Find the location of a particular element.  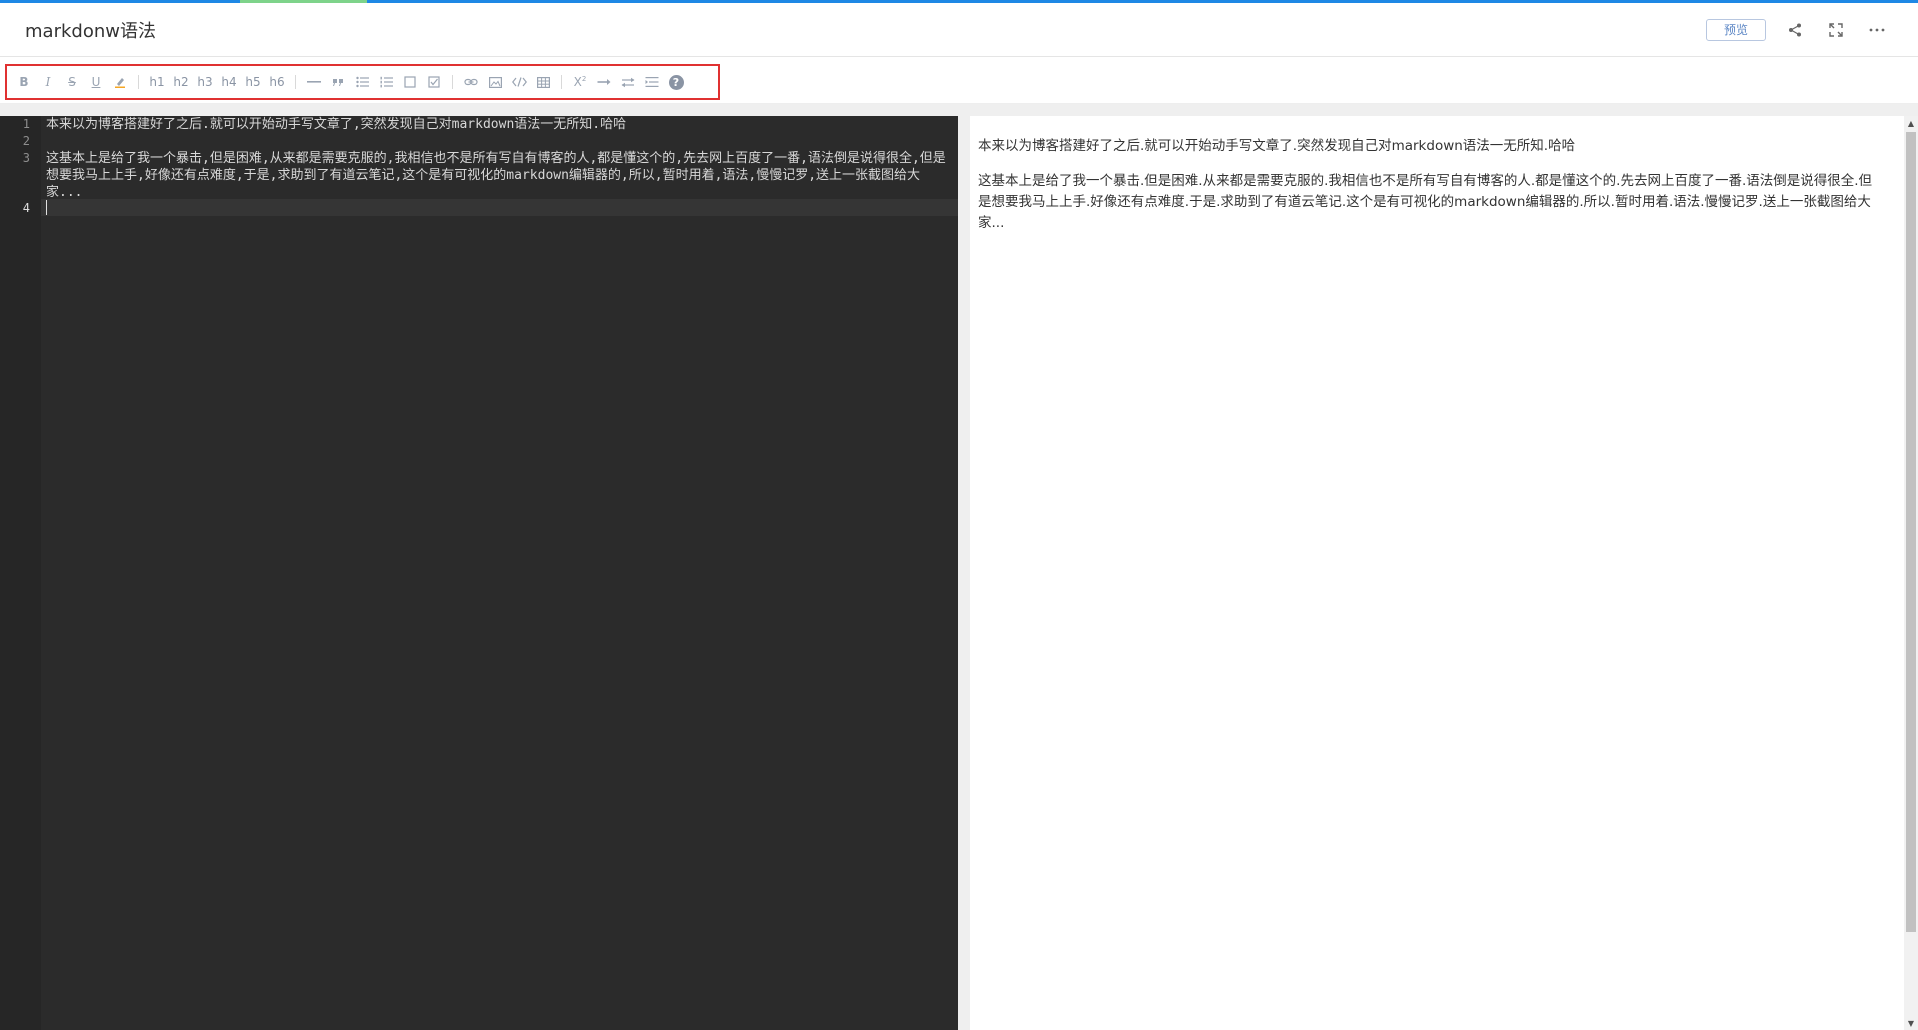

h2-button: h2 is located at coordinates (181, 82).